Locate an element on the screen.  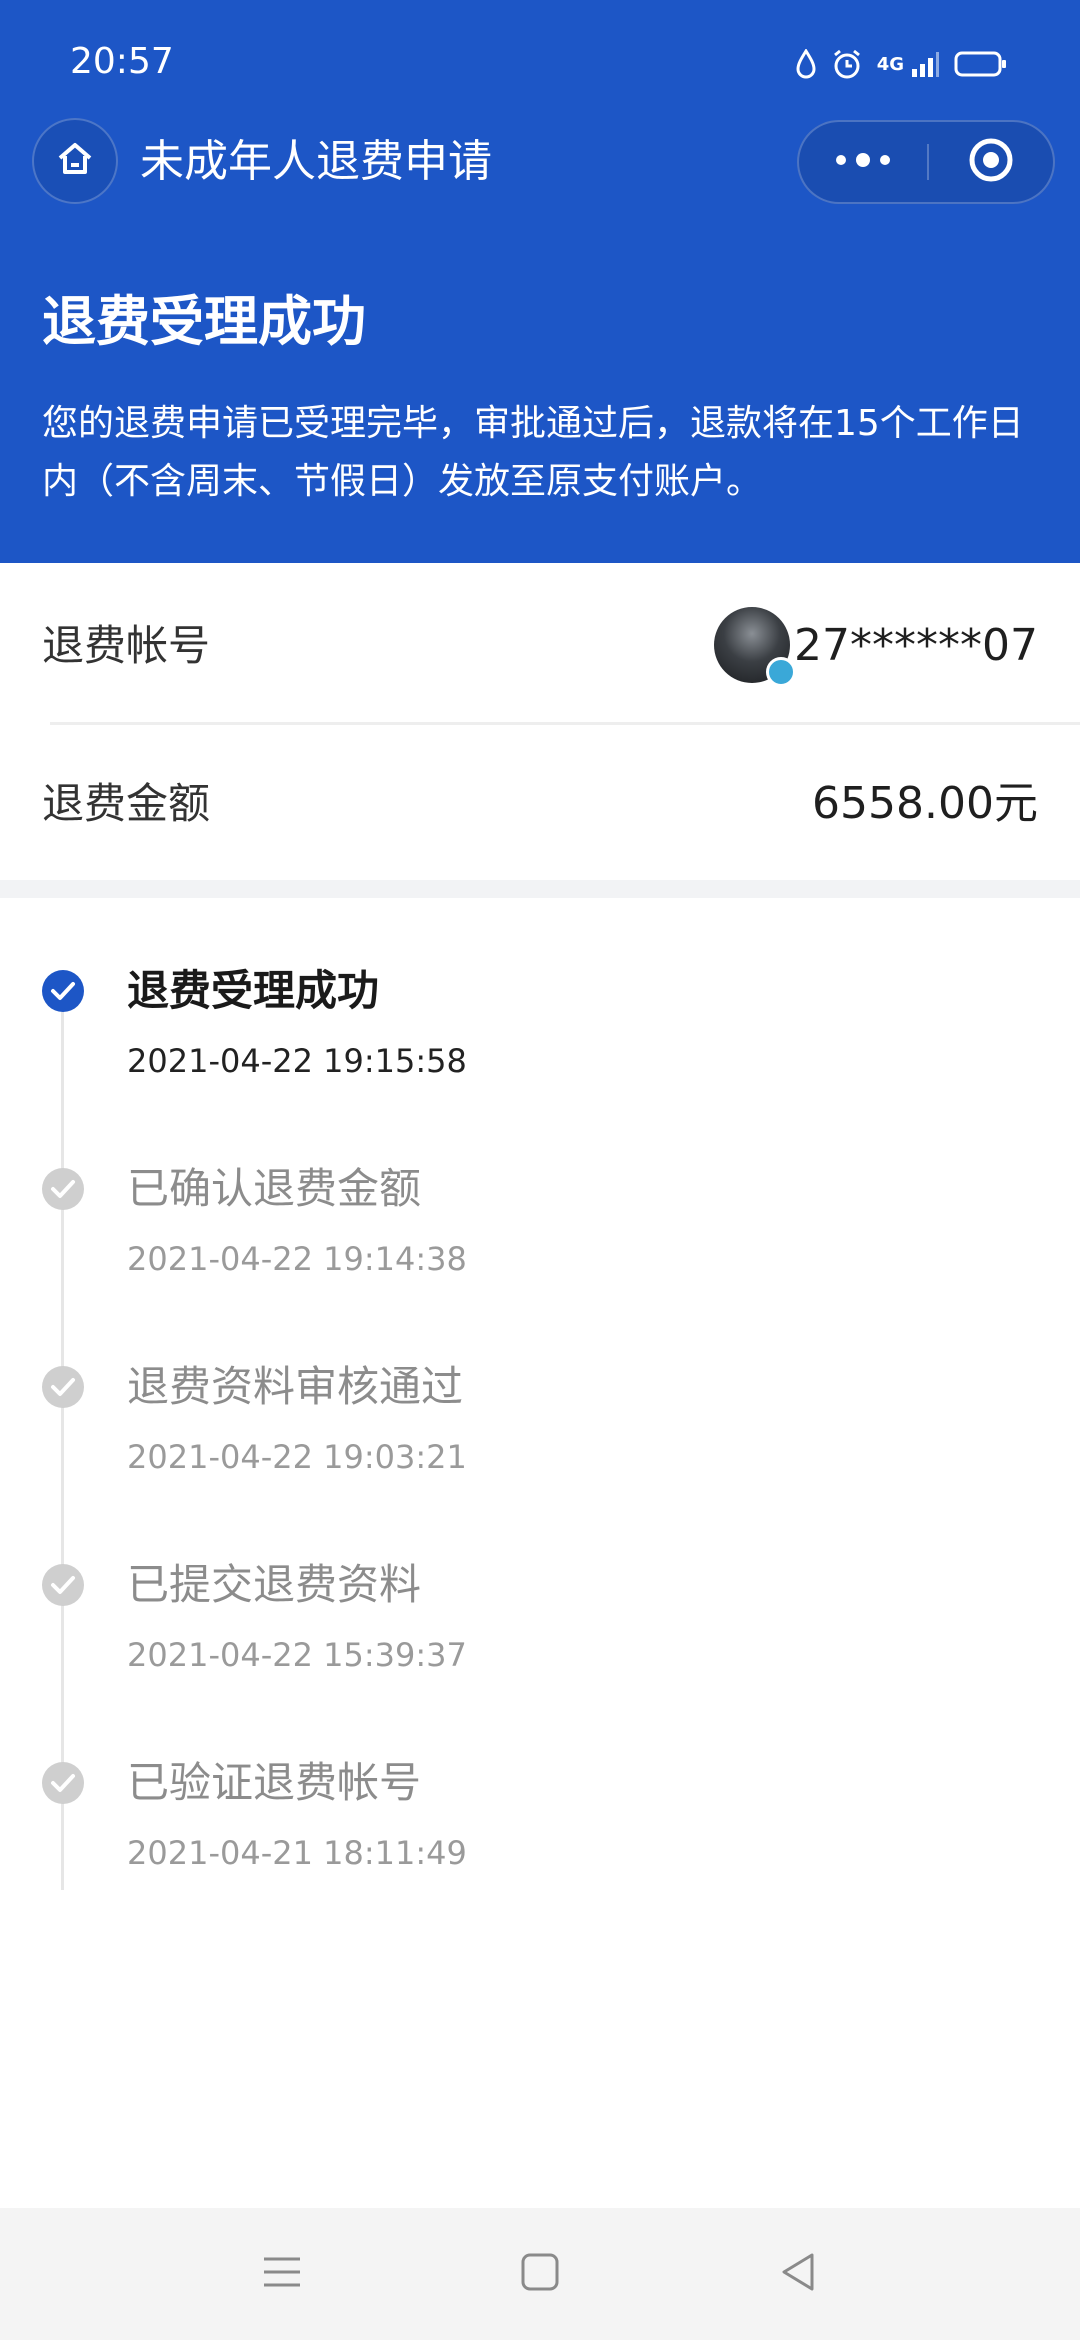
timeline-title: 退费资料审核通过 is located at coordinates (295, 1386).